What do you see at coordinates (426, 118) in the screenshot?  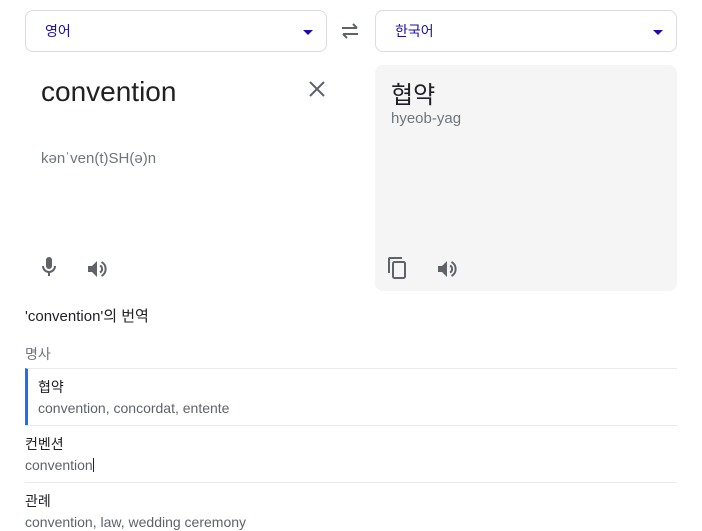 I see `translation-romanization: hyeob-yag` at bounding box center [426, 118].